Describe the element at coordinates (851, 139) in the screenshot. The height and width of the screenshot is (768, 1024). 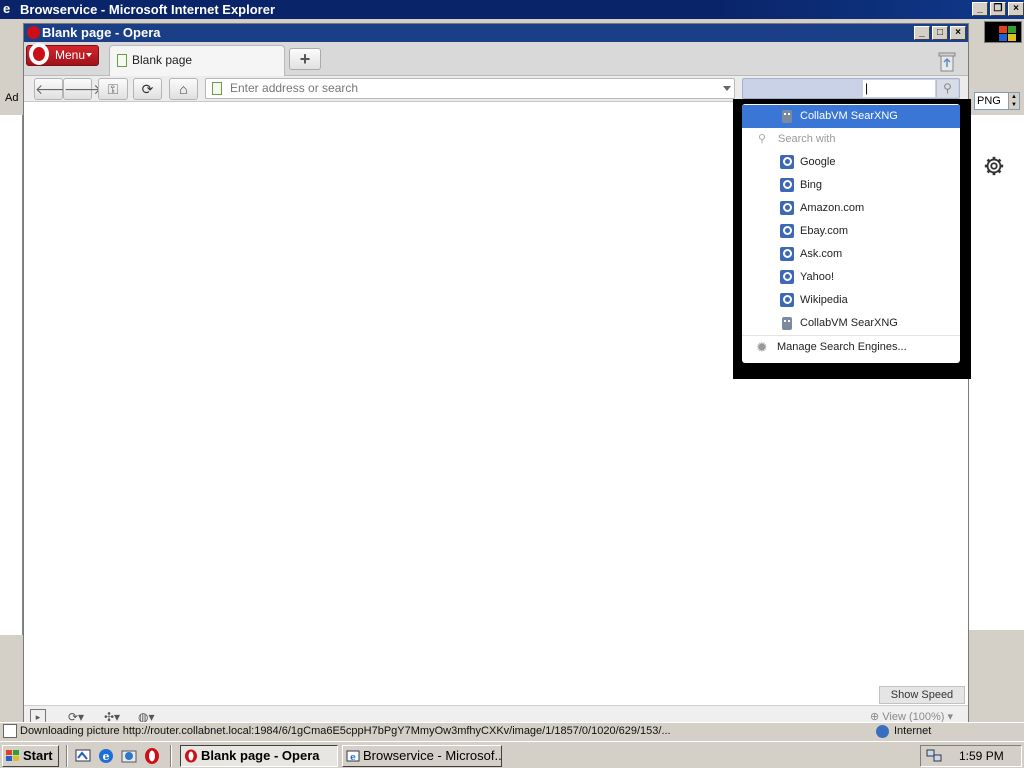
I see `search-with-header: ⚲ Search with` at that location.